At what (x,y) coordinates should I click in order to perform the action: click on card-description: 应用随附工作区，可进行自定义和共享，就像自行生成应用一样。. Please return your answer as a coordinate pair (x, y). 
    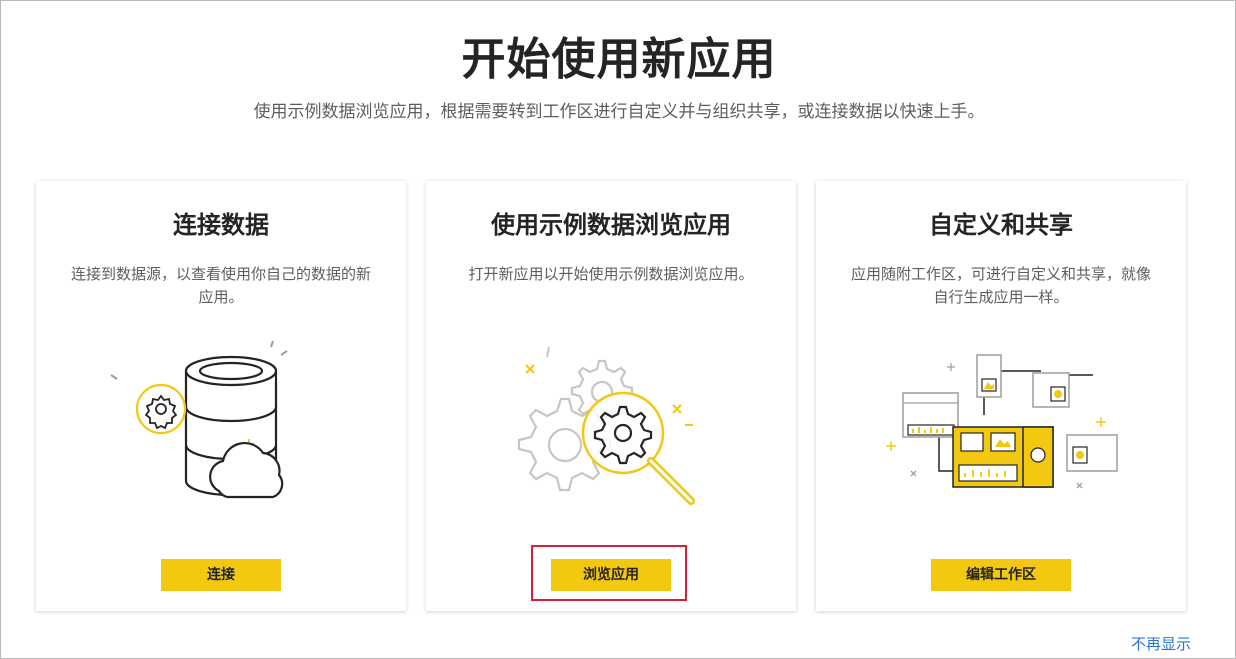
    Looking at the image, I should click on (1000, 285).